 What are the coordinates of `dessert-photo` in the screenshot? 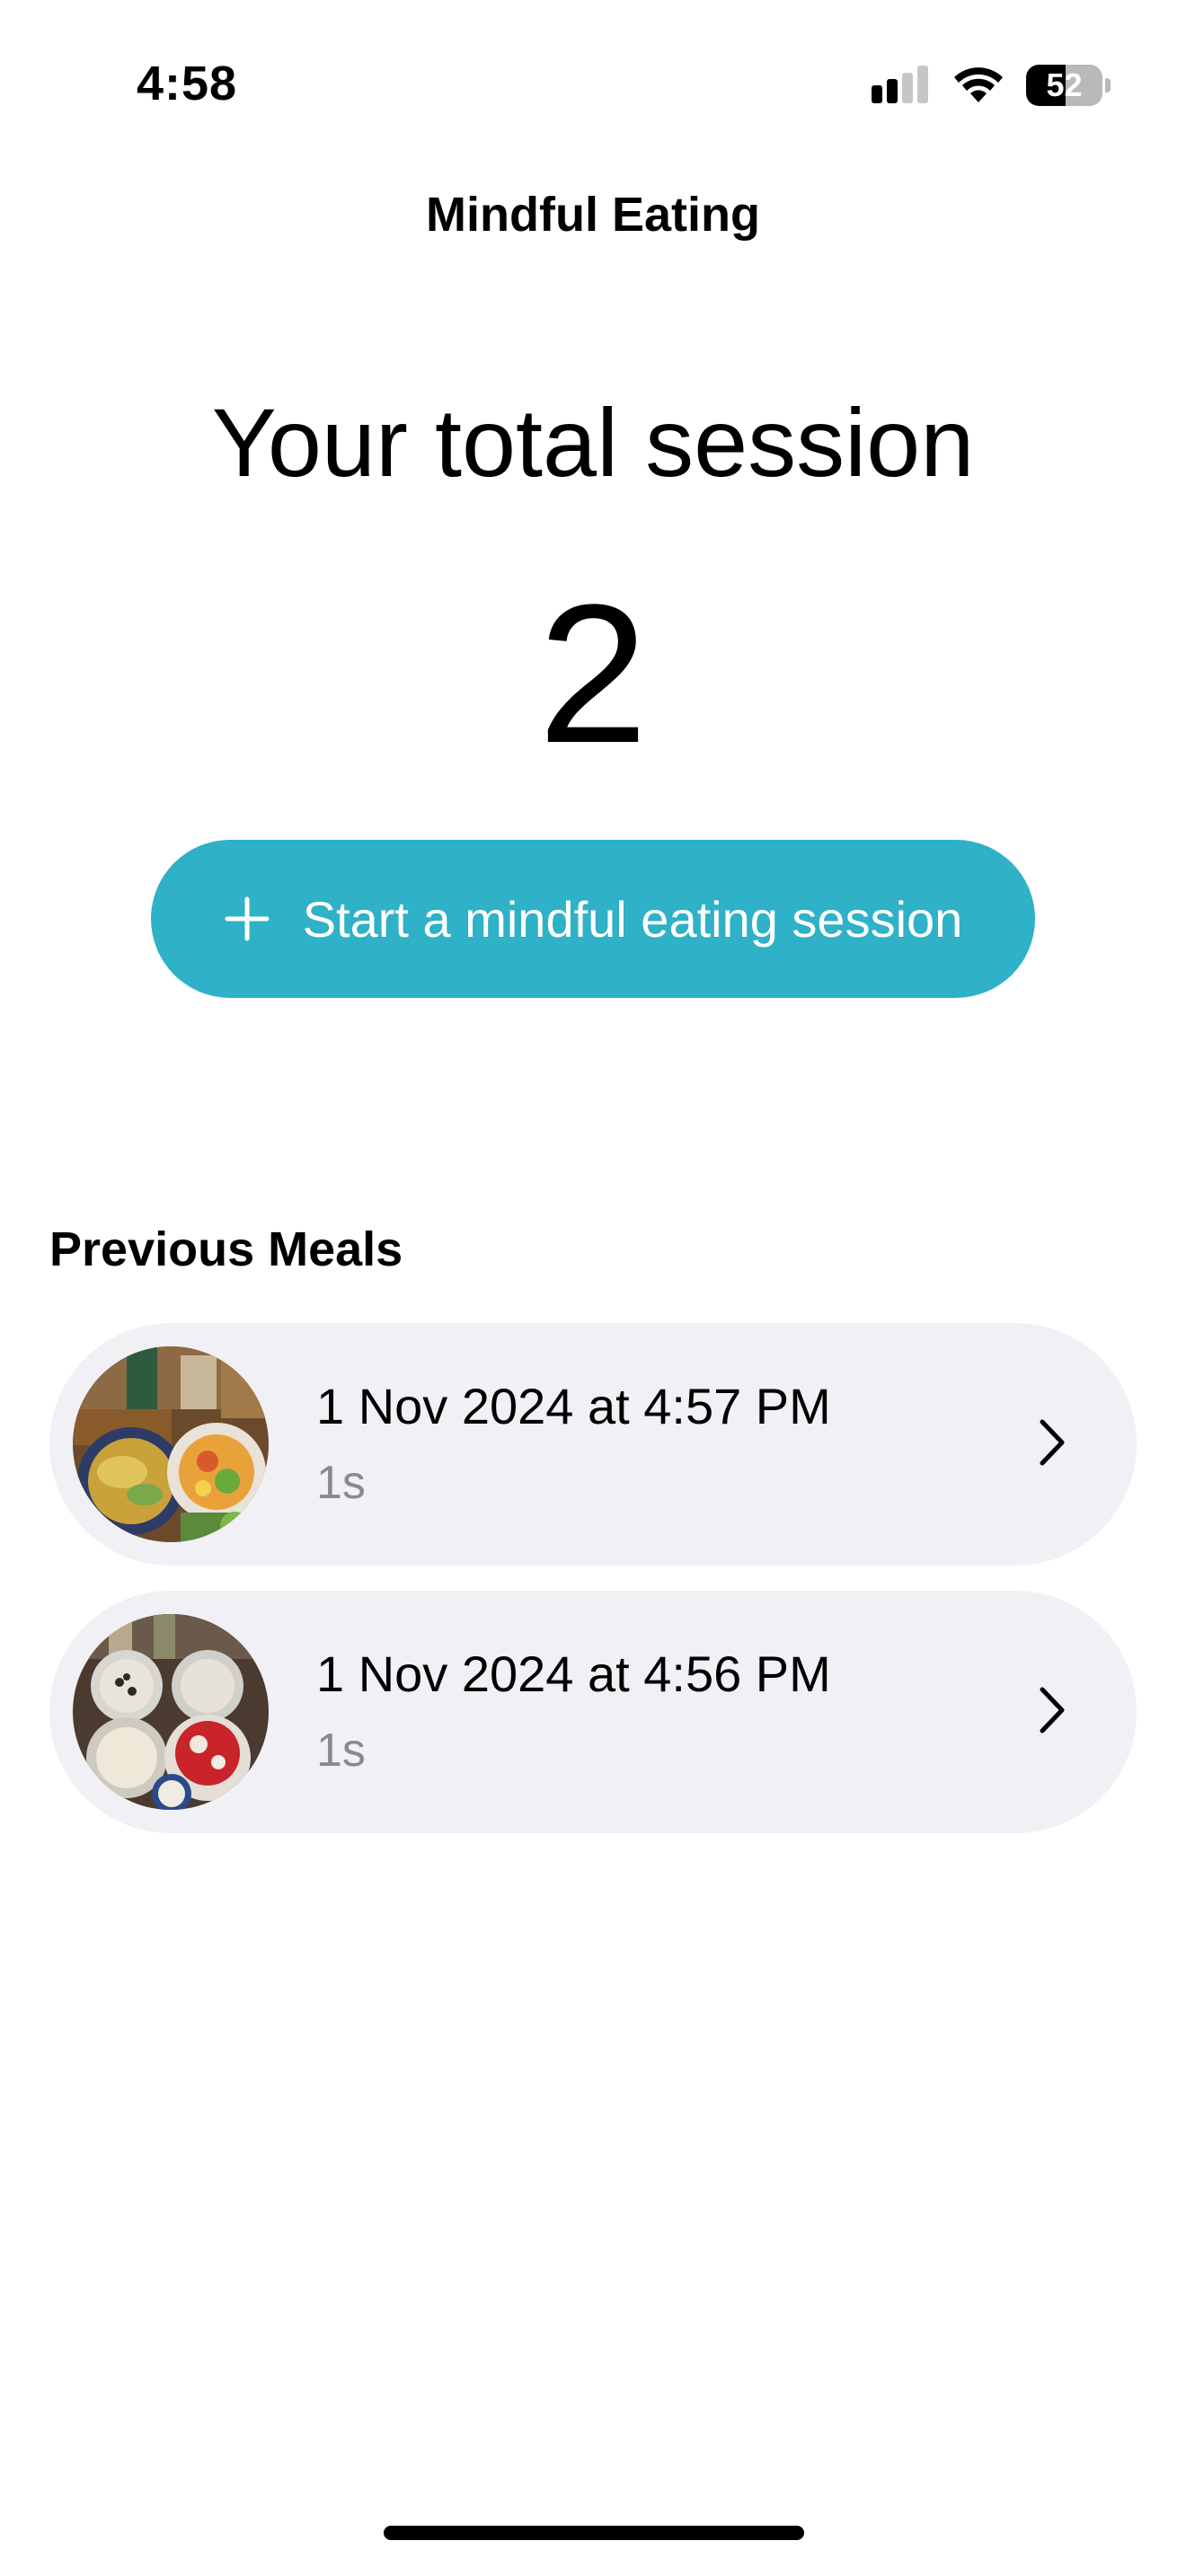 It's located at (171, 1712).